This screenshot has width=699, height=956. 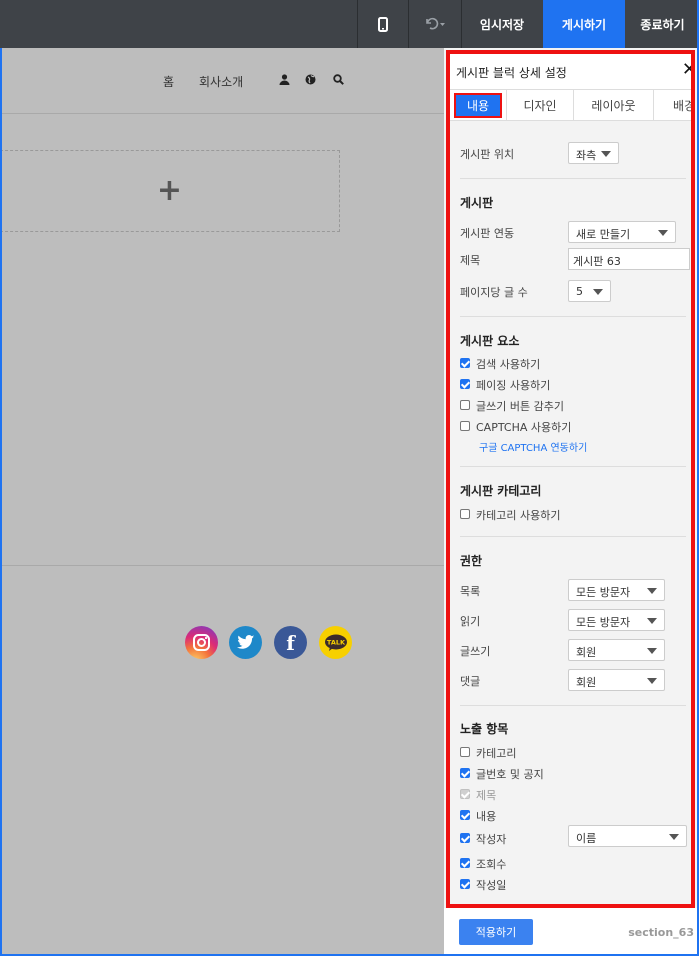 I want to click on display-author-label: 작성자, so click(x=491, y=839).